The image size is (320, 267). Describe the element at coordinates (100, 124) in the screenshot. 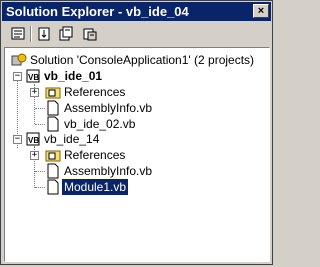

I see `file-label: vb_ide_02.vb` at that location.